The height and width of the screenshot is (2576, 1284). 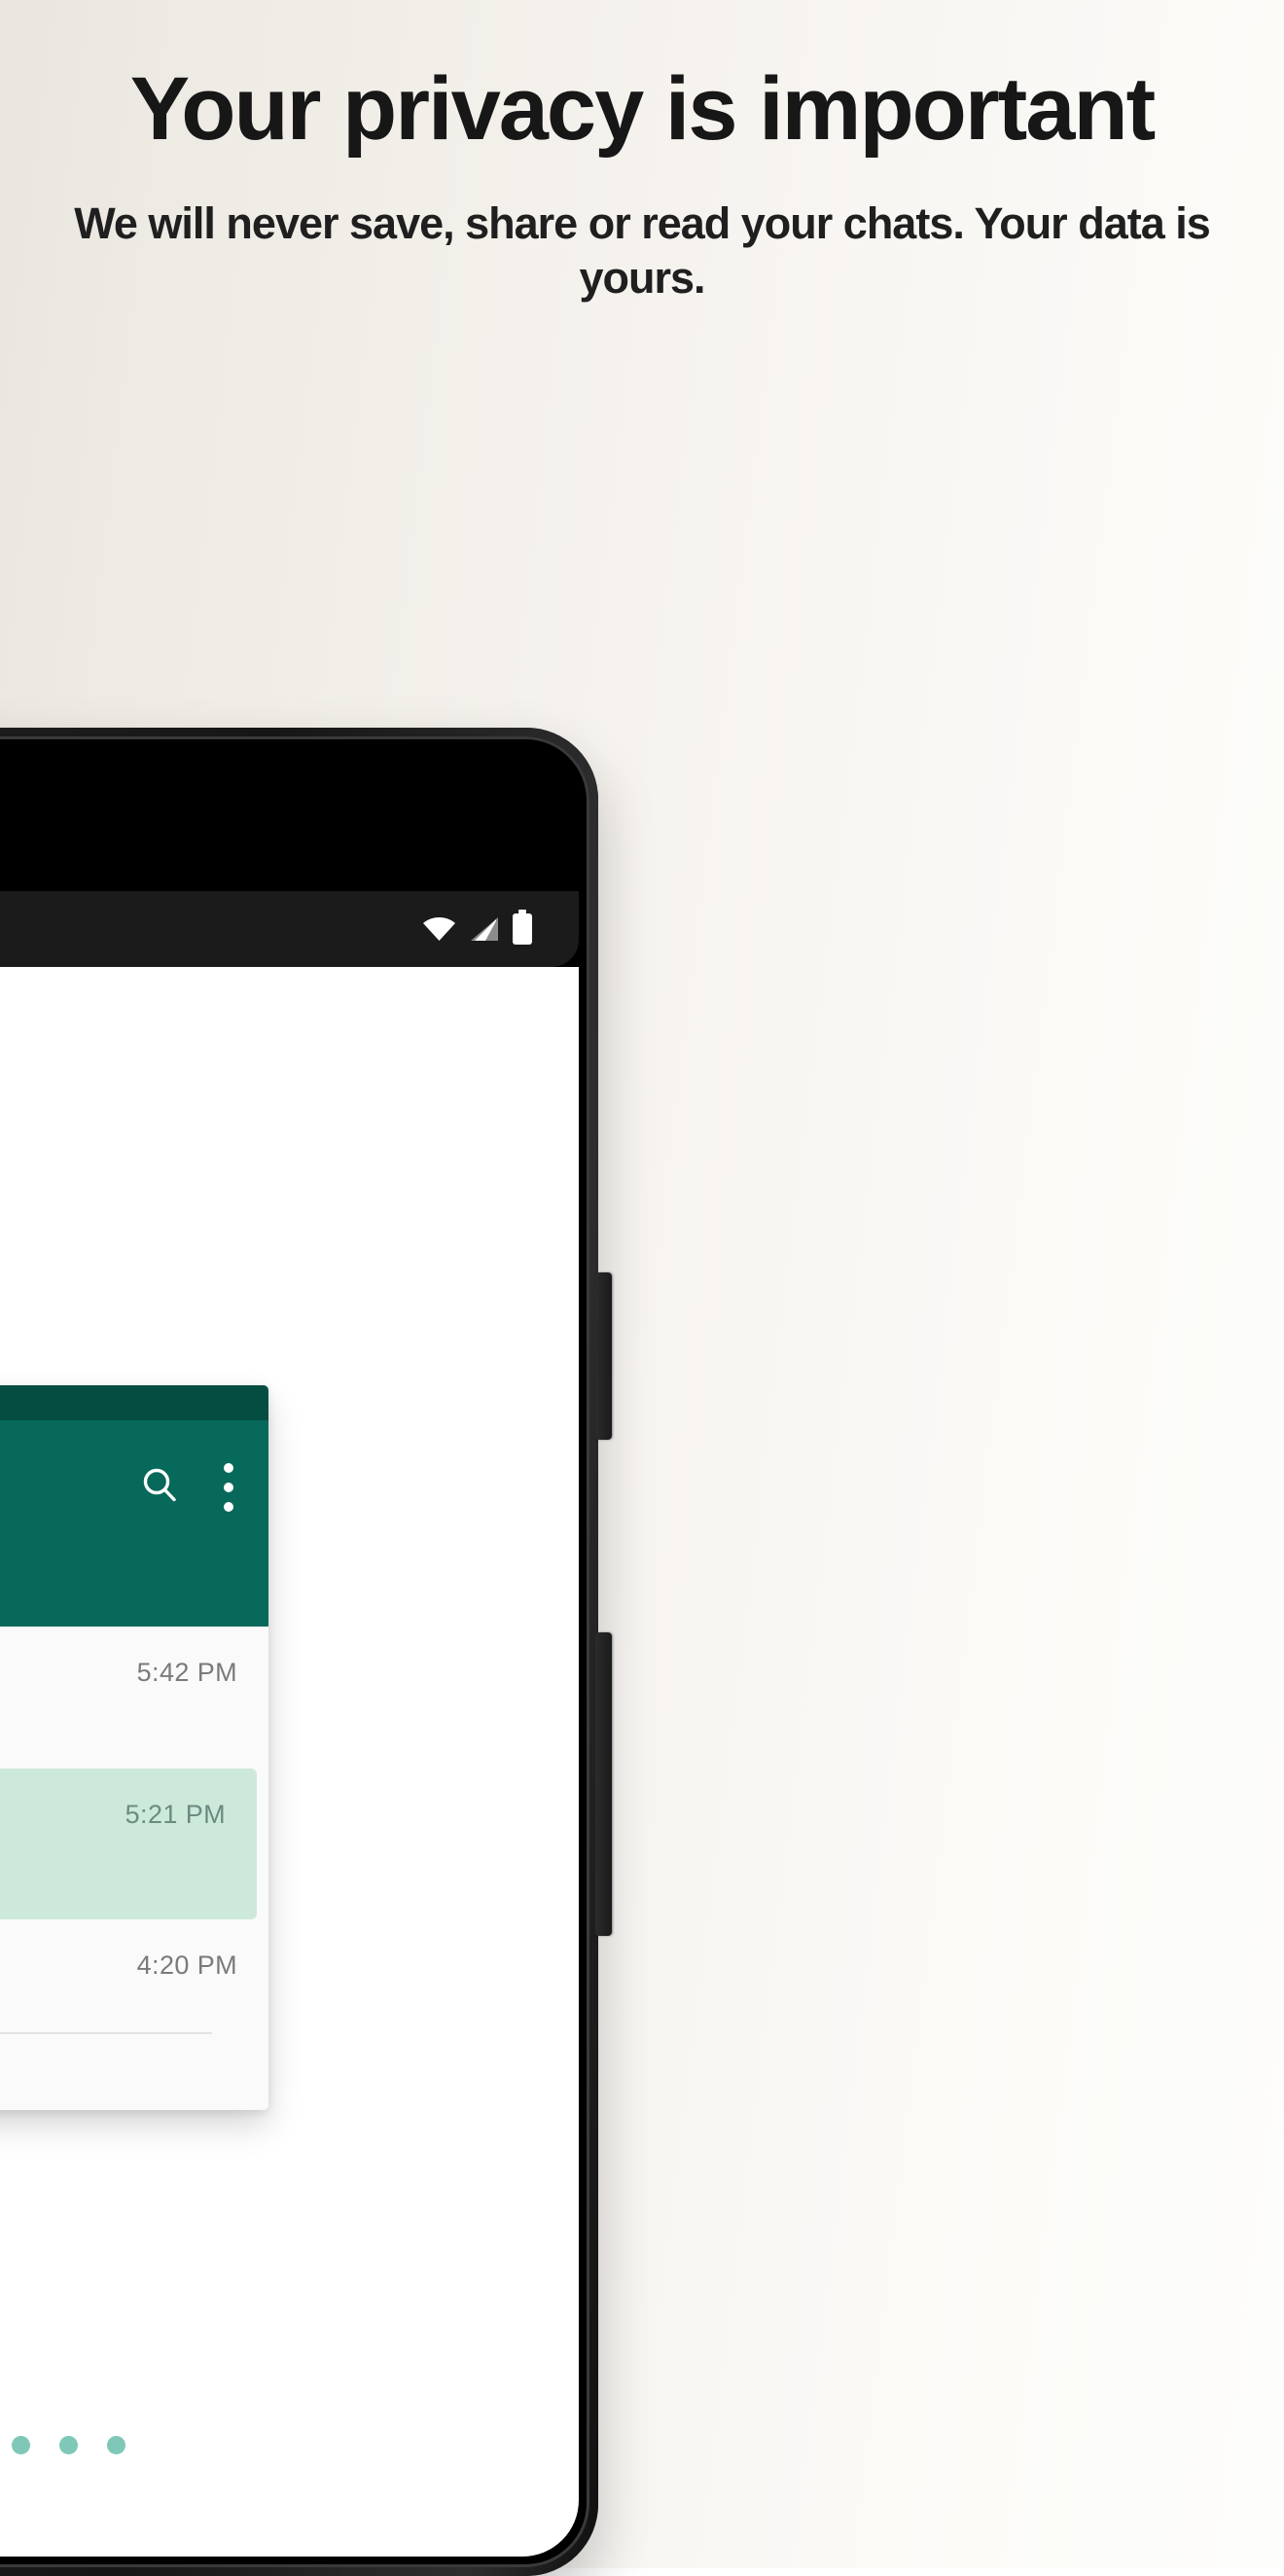 What do you see at coordinates (484, 929) in the screenshot?
I see `cellular-signal-icon` at bounding box center [484, 929].